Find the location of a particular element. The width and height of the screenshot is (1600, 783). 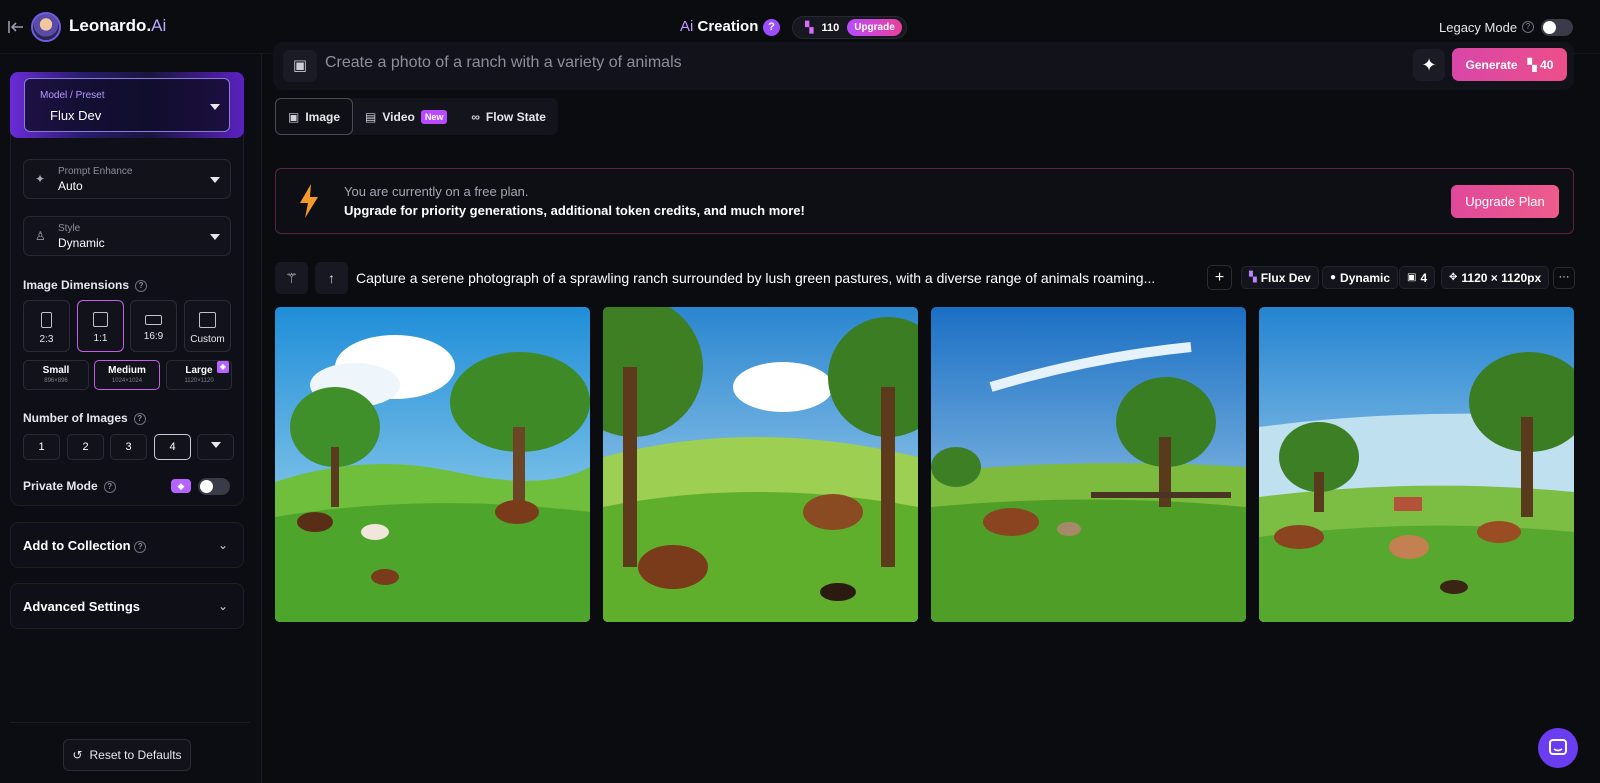

size-medium-button: Medium 1024×1024 is located at coordinates (127, 375).